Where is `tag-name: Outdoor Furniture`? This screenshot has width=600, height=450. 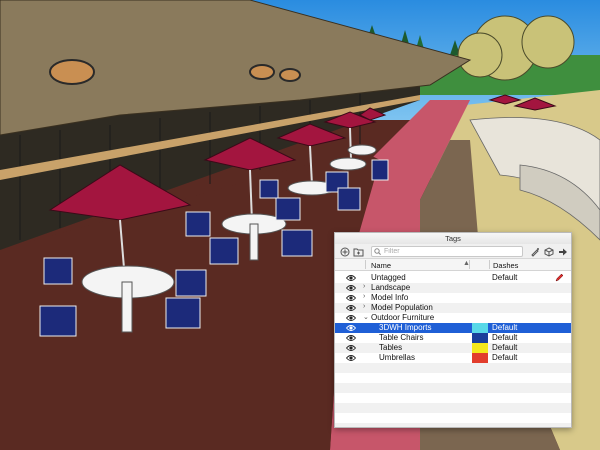 tag-name: Outdoor Furniture is located at coordinates (403, 317).